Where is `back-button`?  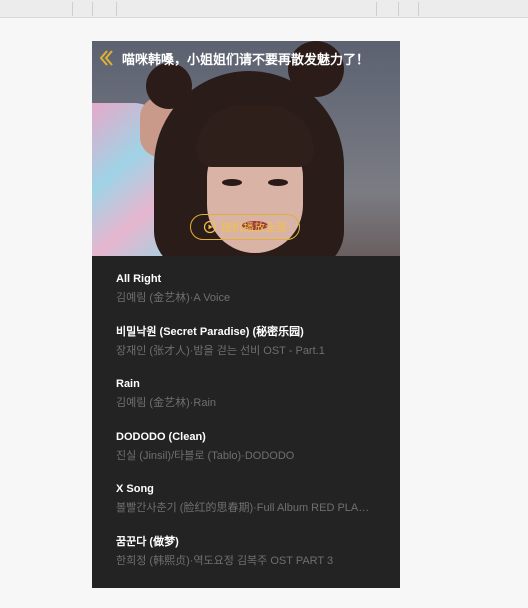
back-button is located at coordinates (107, 58).